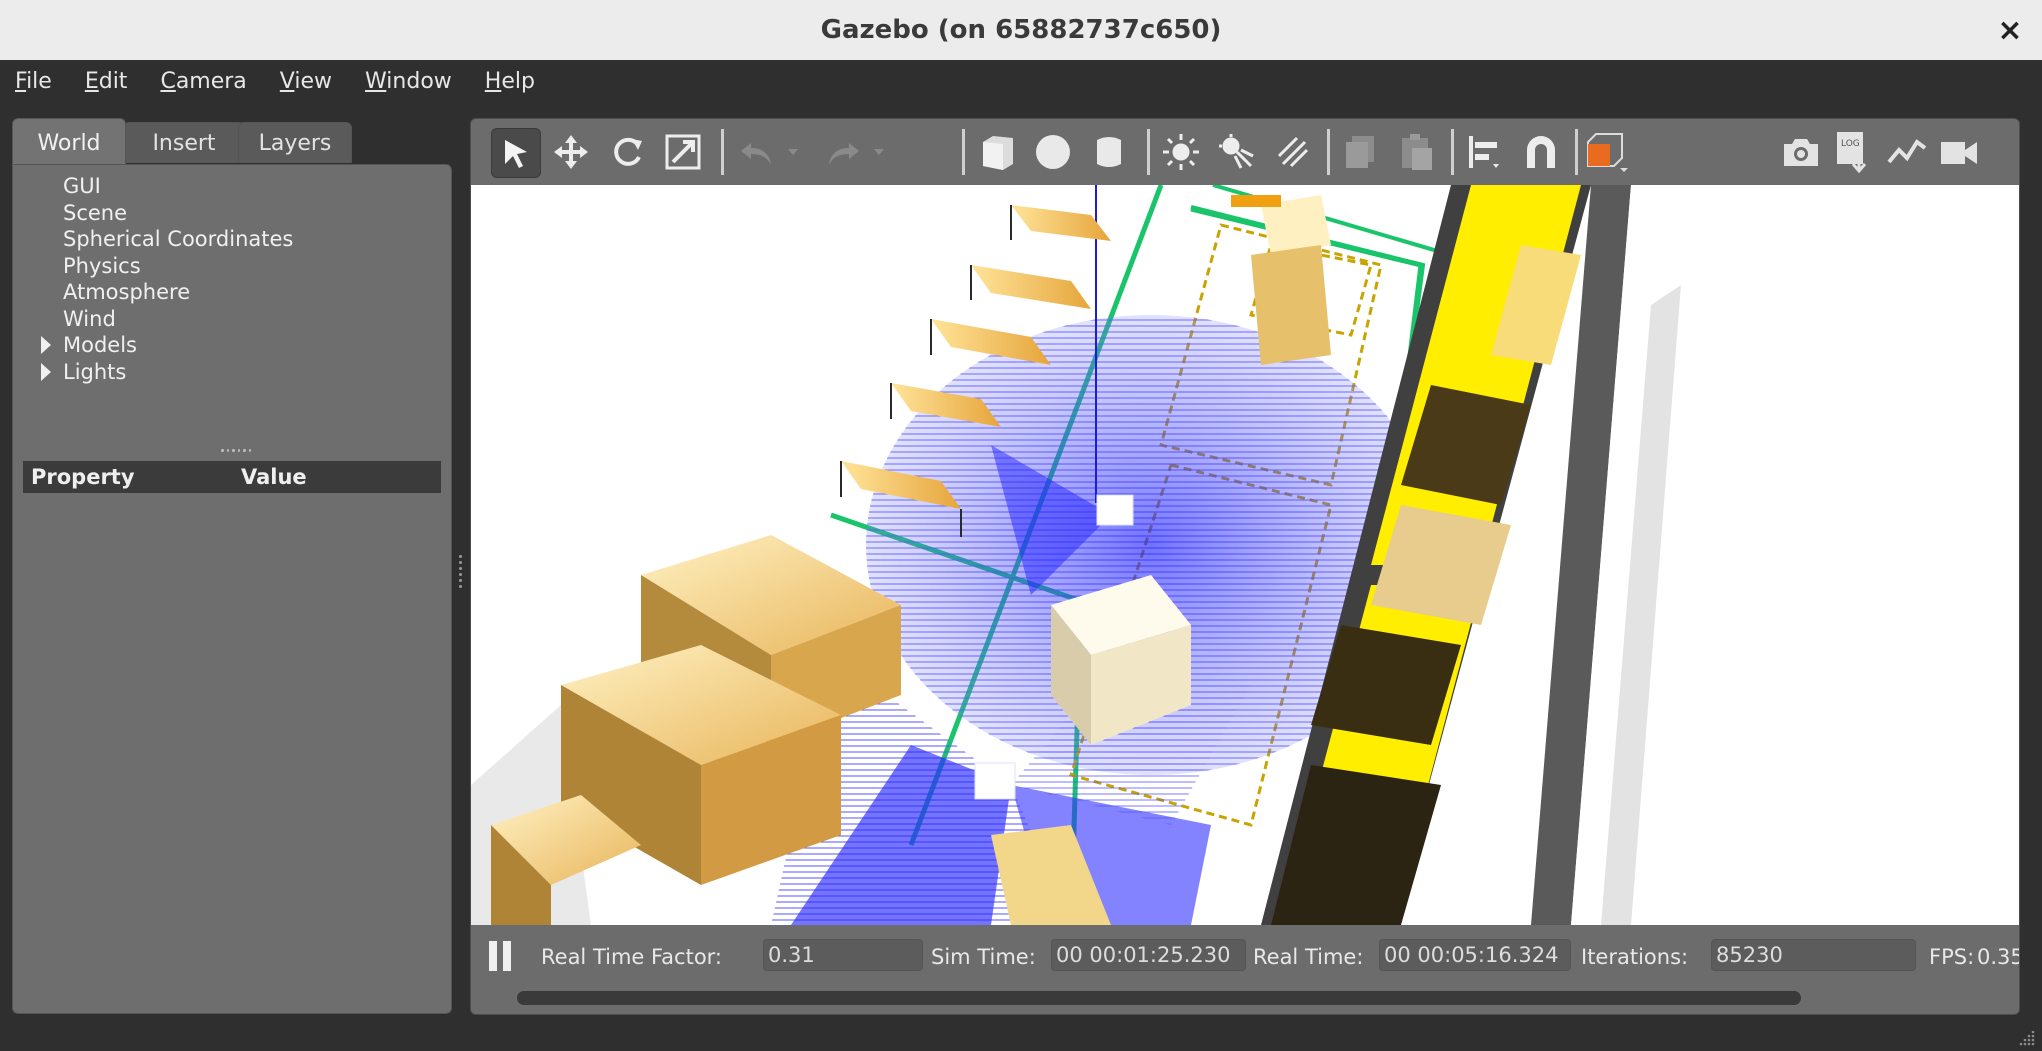  What do you see at coordinates (69, 142) in the screenshot?
I see `tab-world: World` at bounding box center [69, 142].